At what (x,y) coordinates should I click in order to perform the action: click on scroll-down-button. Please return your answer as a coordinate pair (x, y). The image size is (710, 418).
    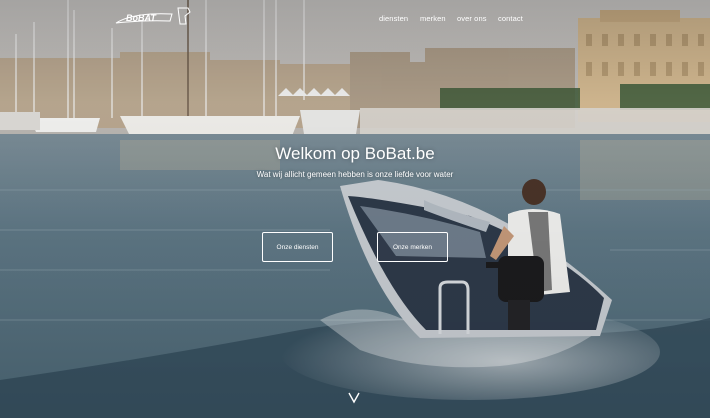
    Looking at the image, I should click on (354, 397).